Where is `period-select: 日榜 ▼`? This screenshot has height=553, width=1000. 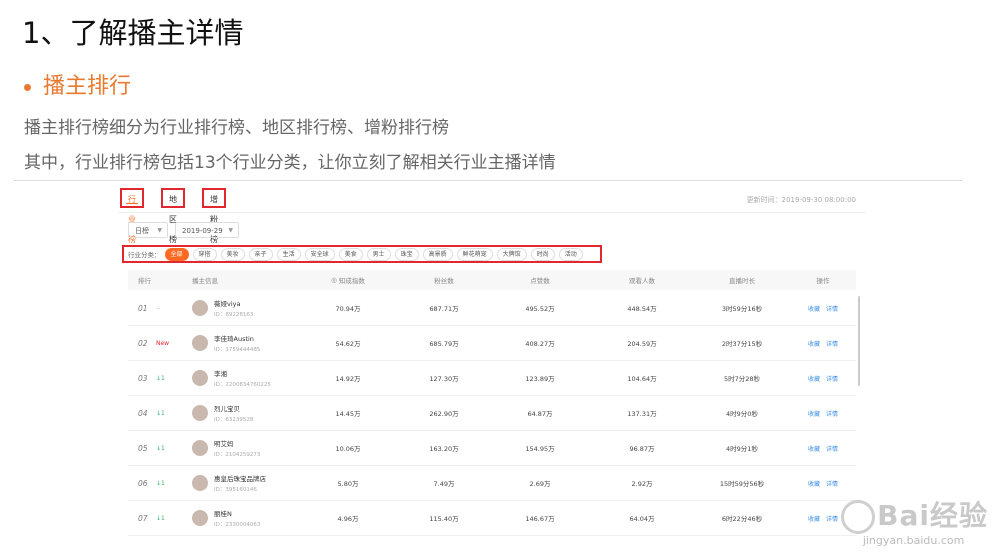 period-select: 日榜 ▼ is located at coordinates (148, 230).